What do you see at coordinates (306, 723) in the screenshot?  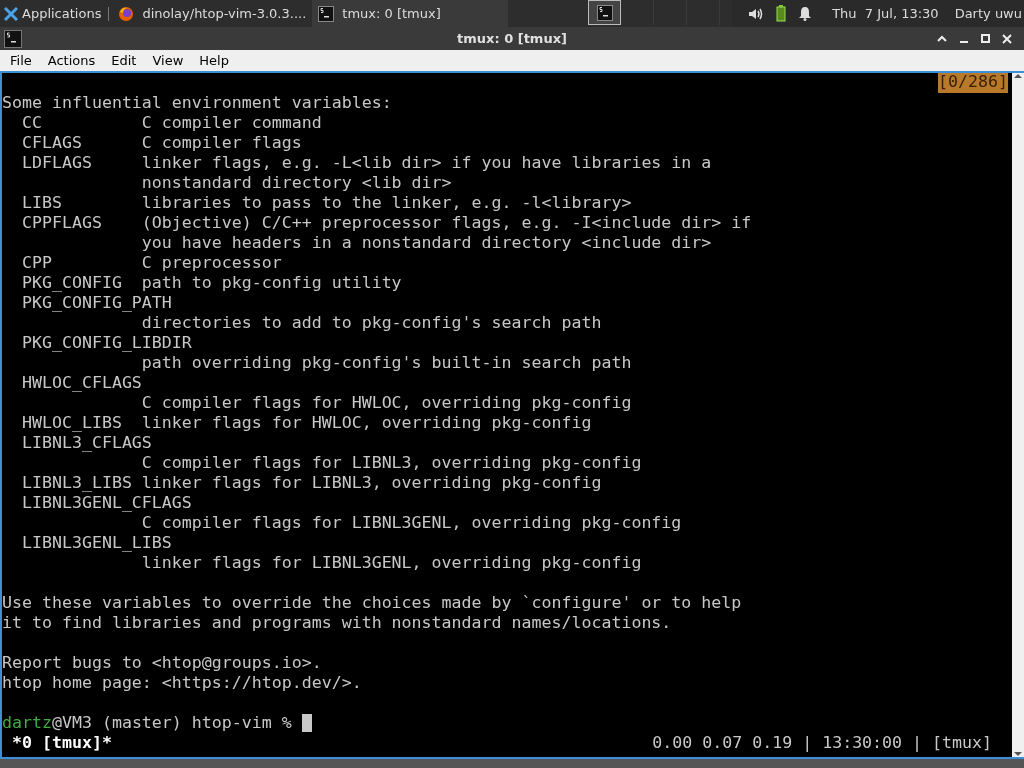 I see `cursor` at bounding box center [306, 723].